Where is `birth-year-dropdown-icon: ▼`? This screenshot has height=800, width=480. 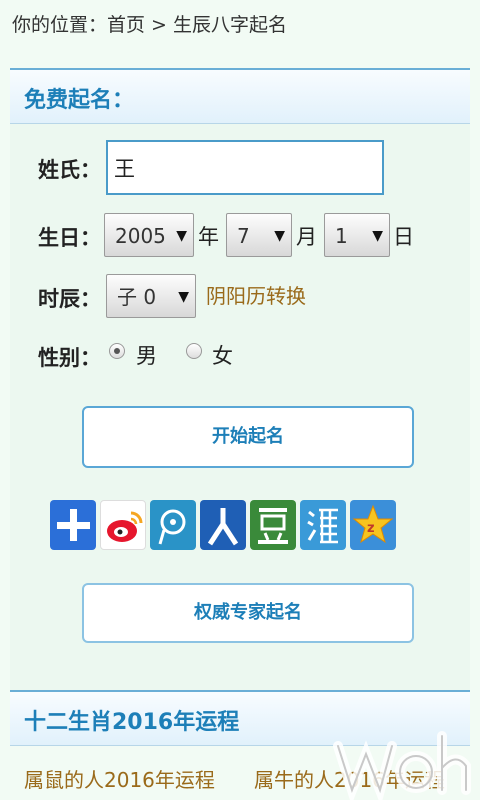
birth-year-dropdown-icon: ▼ is located at coordinates (181, 236).